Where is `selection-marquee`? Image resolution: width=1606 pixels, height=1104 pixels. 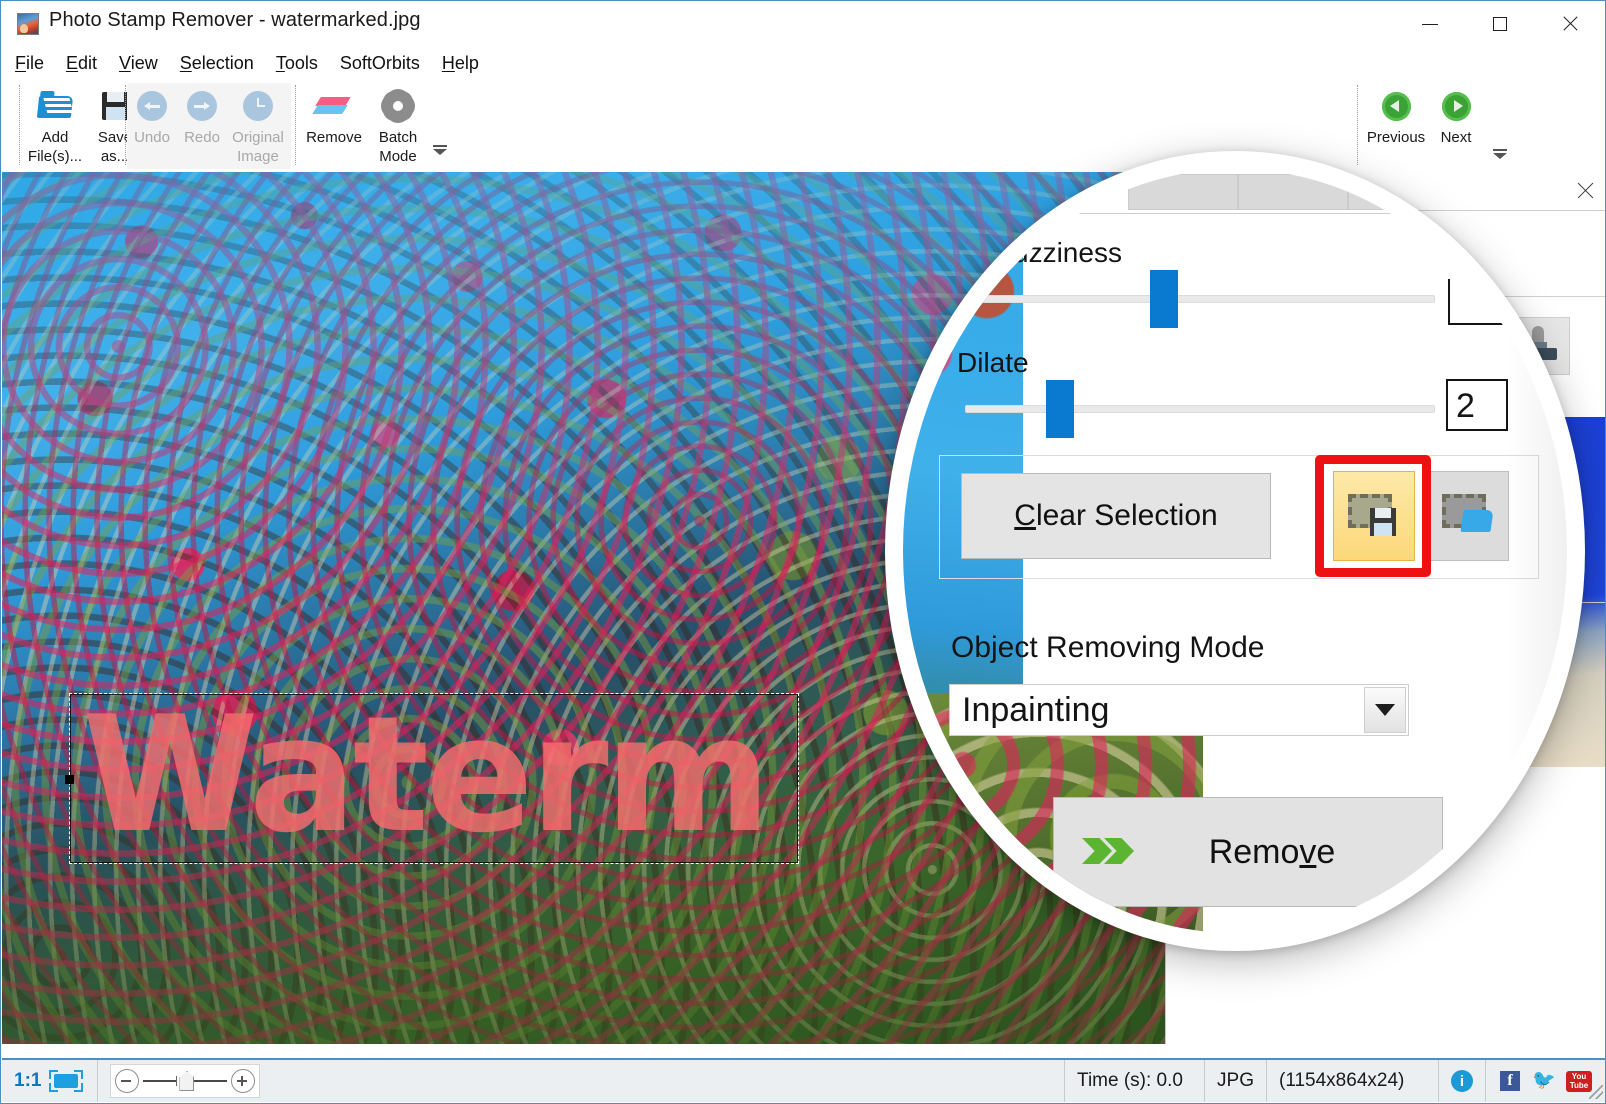 selection-marquee is located at coordinates (432, 778).